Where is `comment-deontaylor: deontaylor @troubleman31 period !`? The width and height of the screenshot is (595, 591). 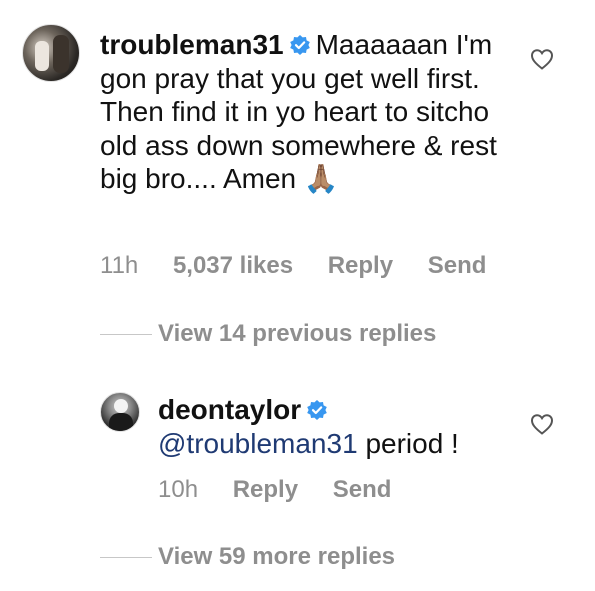 comment-deontaylor: deontaylor @troubleman31 period ! is located at coordinates (348, 426).